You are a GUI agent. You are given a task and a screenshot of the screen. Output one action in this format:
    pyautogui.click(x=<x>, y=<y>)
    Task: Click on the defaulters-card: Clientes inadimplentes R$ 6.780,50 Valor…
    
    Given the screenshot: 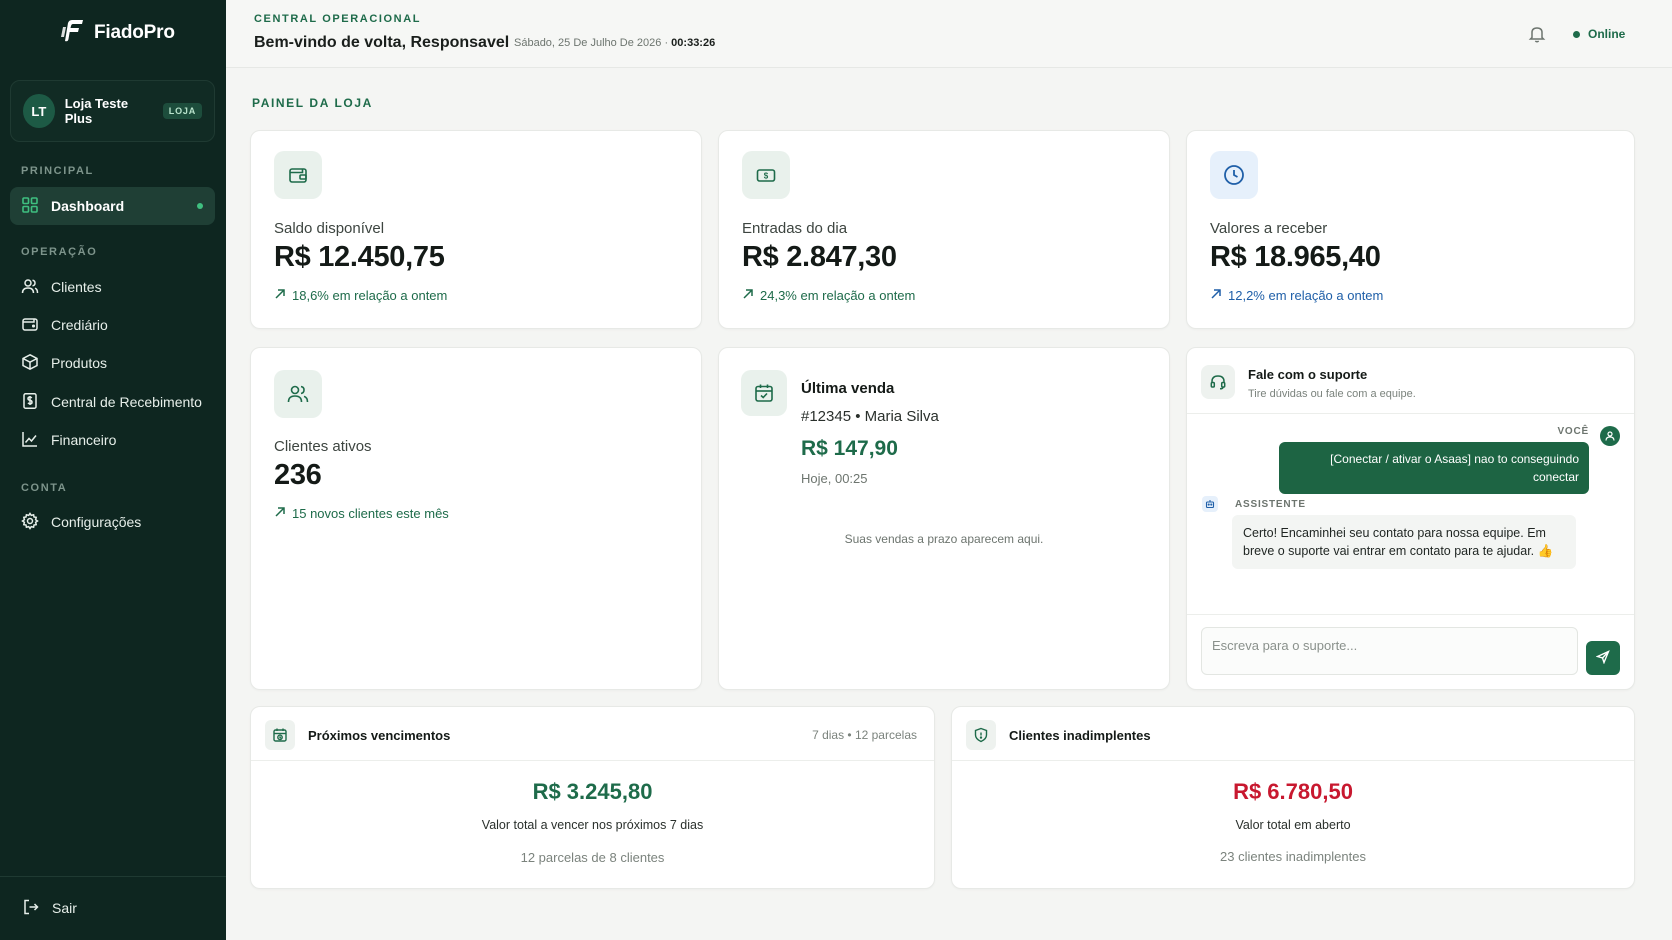 What is the action you would take?
    pyautogui.click(x=1293, y=797)
    